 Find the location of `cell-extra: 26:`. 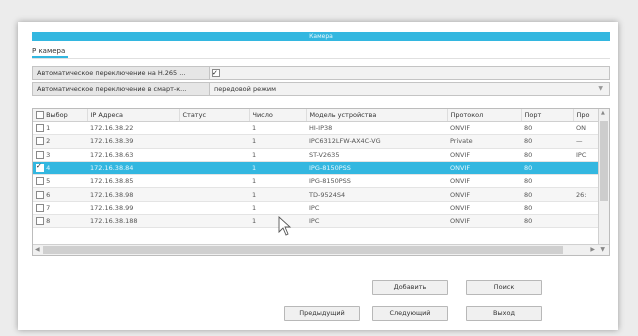

cell-extra: 26: is located at coordinates (586, 194).